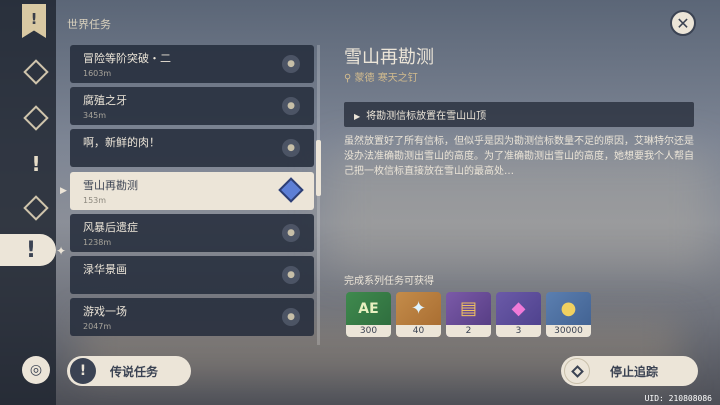 The height and width of the screenshot is (405, 720). I want to click on quest-name: 冒险等阶突破・二, so click(127, 58).